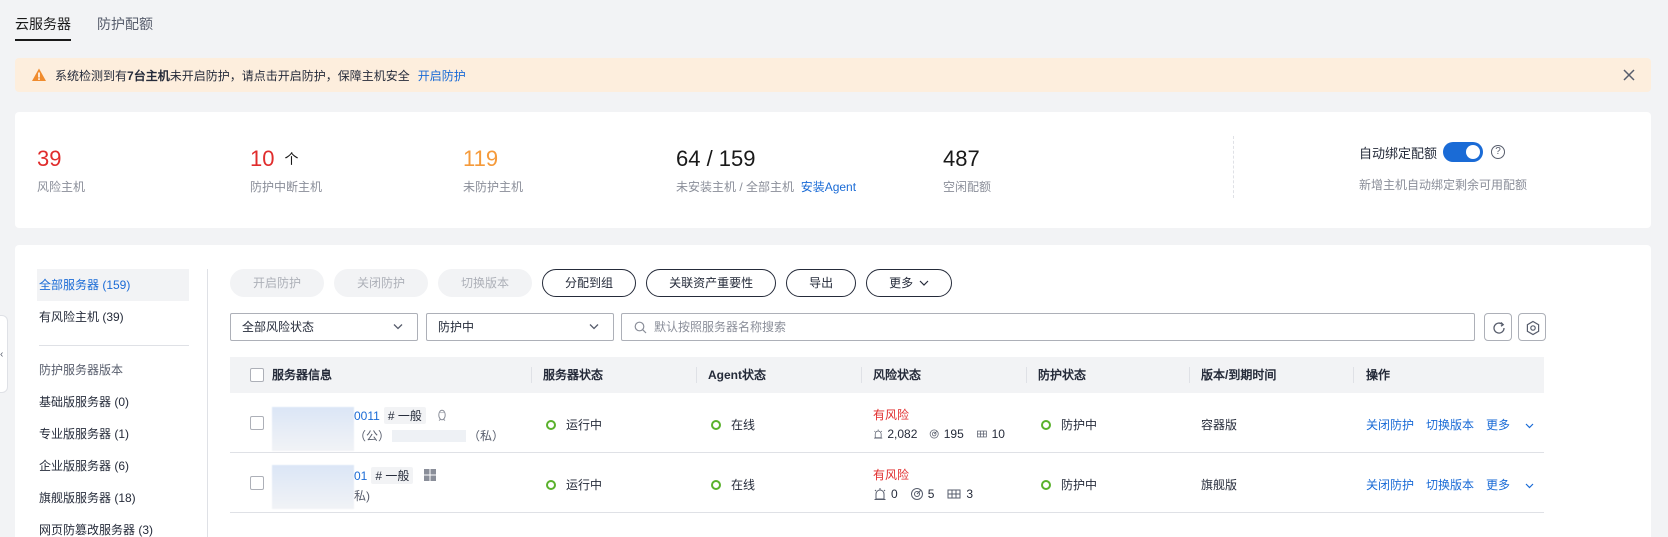  I want to click on help-icon: ?, so click(1498, 152).